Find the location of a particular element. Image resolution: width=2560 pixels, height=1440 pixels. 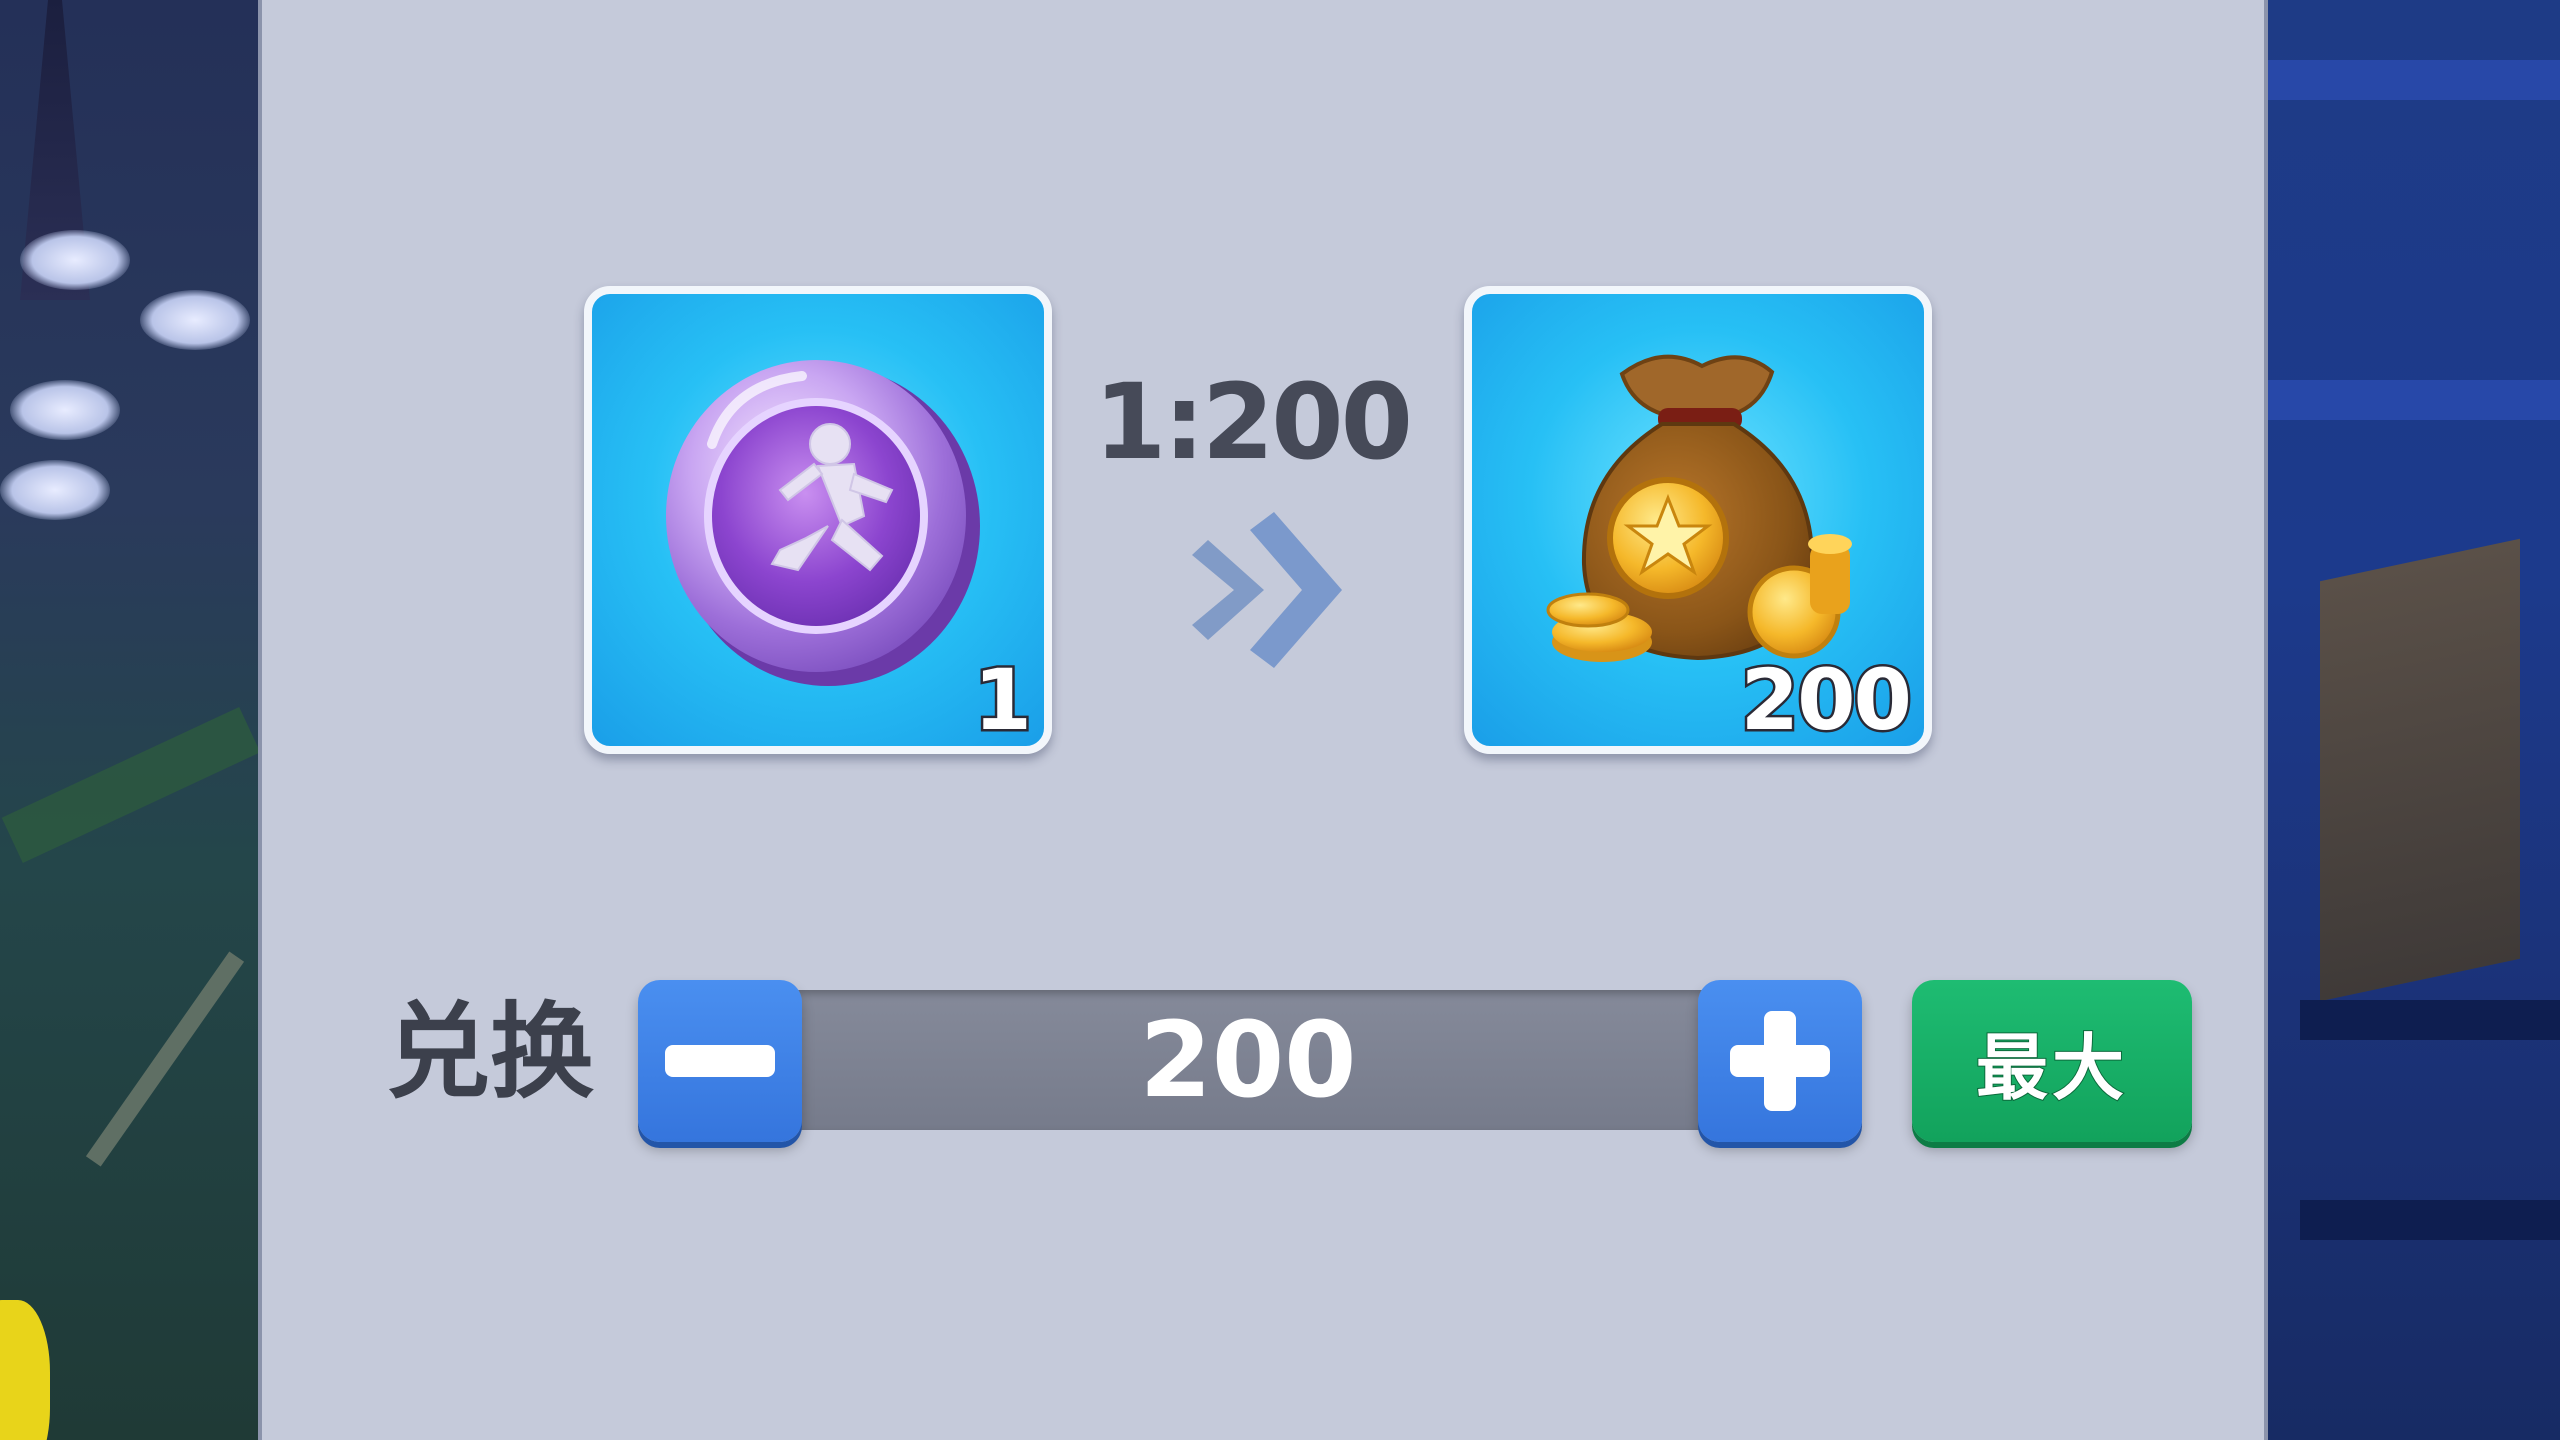

exchange-ratio: 1:200 is located at coordinates (1253, 422).